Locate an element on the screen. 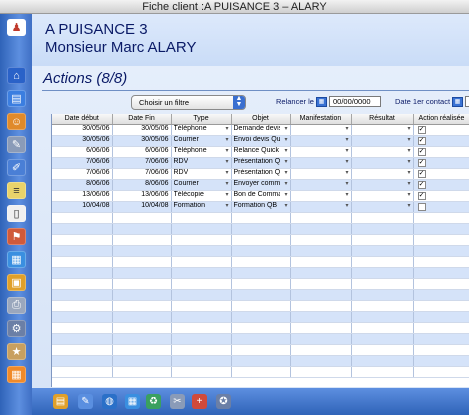  end-date-cell: 7/06/06 is located at coordinates (142, 163).